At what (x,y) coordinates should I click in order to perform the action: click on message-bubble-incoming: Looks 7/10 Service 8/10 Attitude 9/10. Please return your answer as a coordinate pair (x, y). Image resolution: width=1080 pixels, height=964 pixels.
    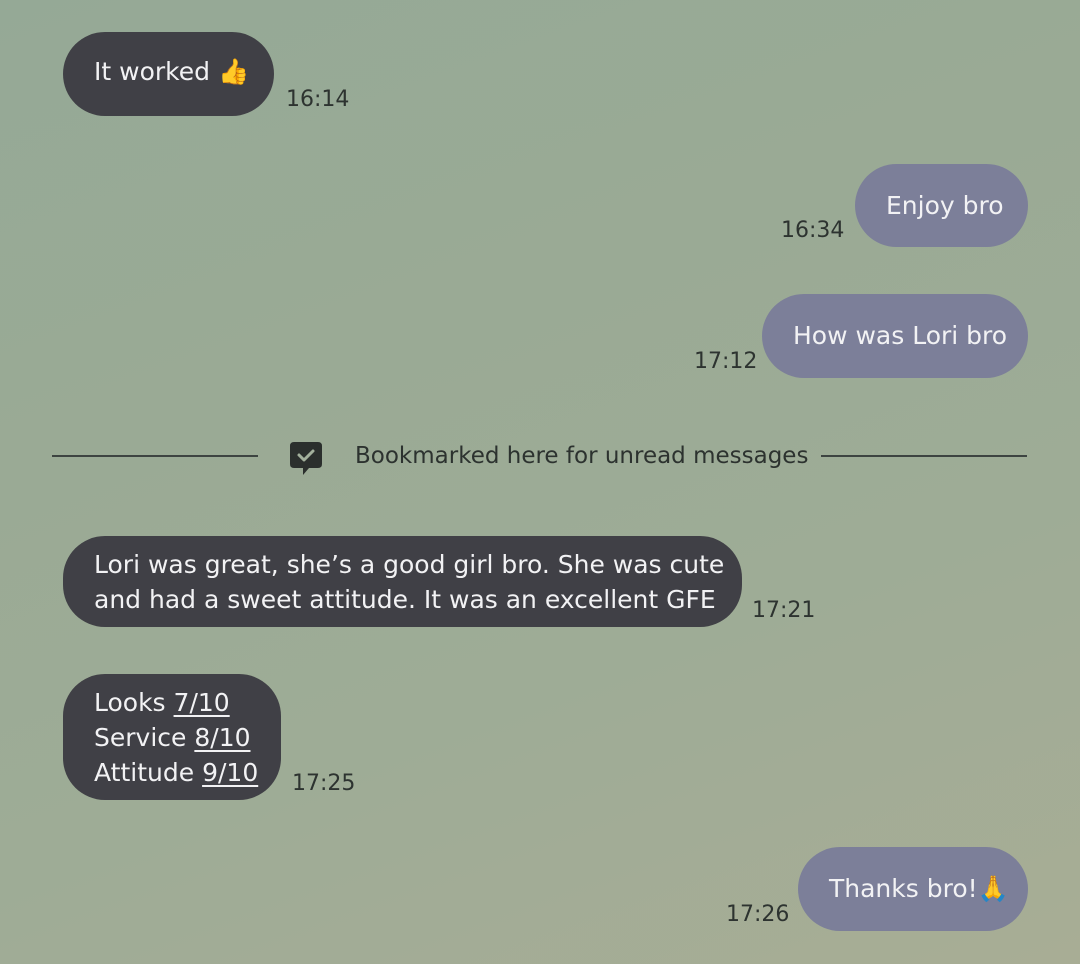
    Looking at the image, I should click on (172, 737).